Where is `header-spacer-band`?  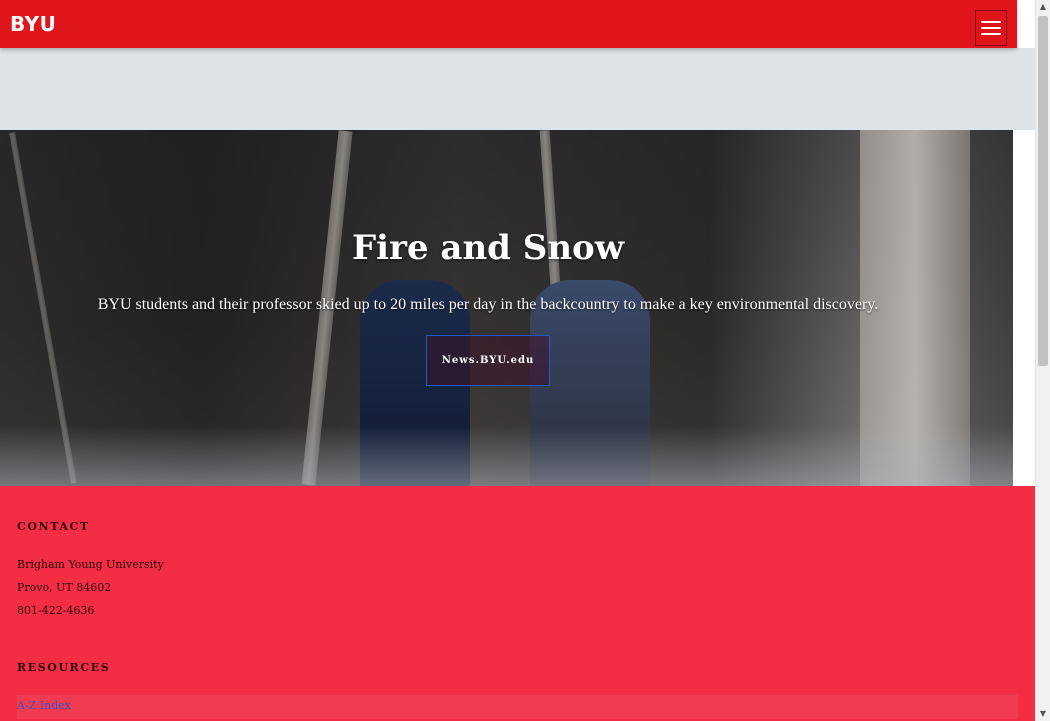
header-spacer-band is located at coordinates (517, 89).